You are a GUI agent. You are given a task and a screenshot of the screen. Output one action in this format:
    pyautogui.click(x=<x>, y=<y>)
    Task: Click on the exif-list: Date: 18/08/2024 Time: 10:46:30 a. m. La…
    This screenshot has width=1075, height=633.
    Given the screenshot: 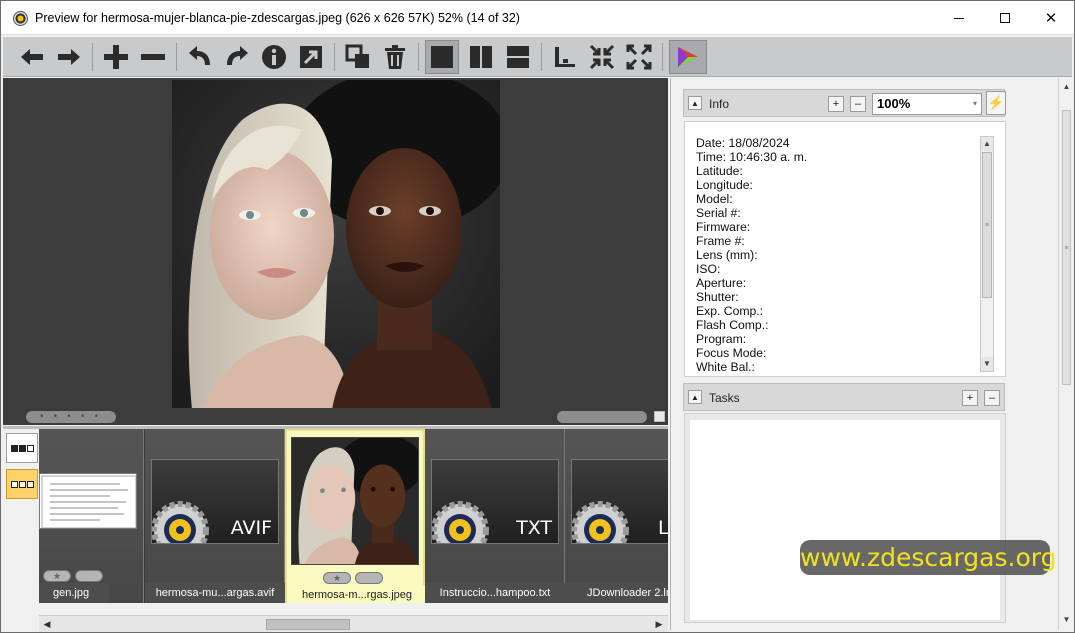 What is the action you would take?
    pyautogui.click(x=836, y=255)
    